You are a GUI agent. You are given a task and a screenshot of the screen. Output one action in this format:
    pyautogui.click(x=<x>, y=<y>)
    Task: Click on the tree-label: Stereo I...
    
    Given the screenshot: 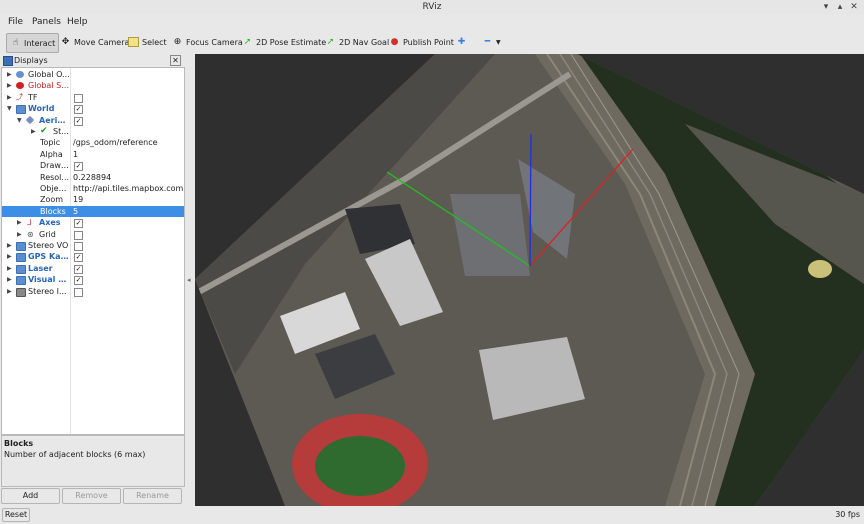 What is the action you would take?
    pyautogui.click(x=47, y=291)
    